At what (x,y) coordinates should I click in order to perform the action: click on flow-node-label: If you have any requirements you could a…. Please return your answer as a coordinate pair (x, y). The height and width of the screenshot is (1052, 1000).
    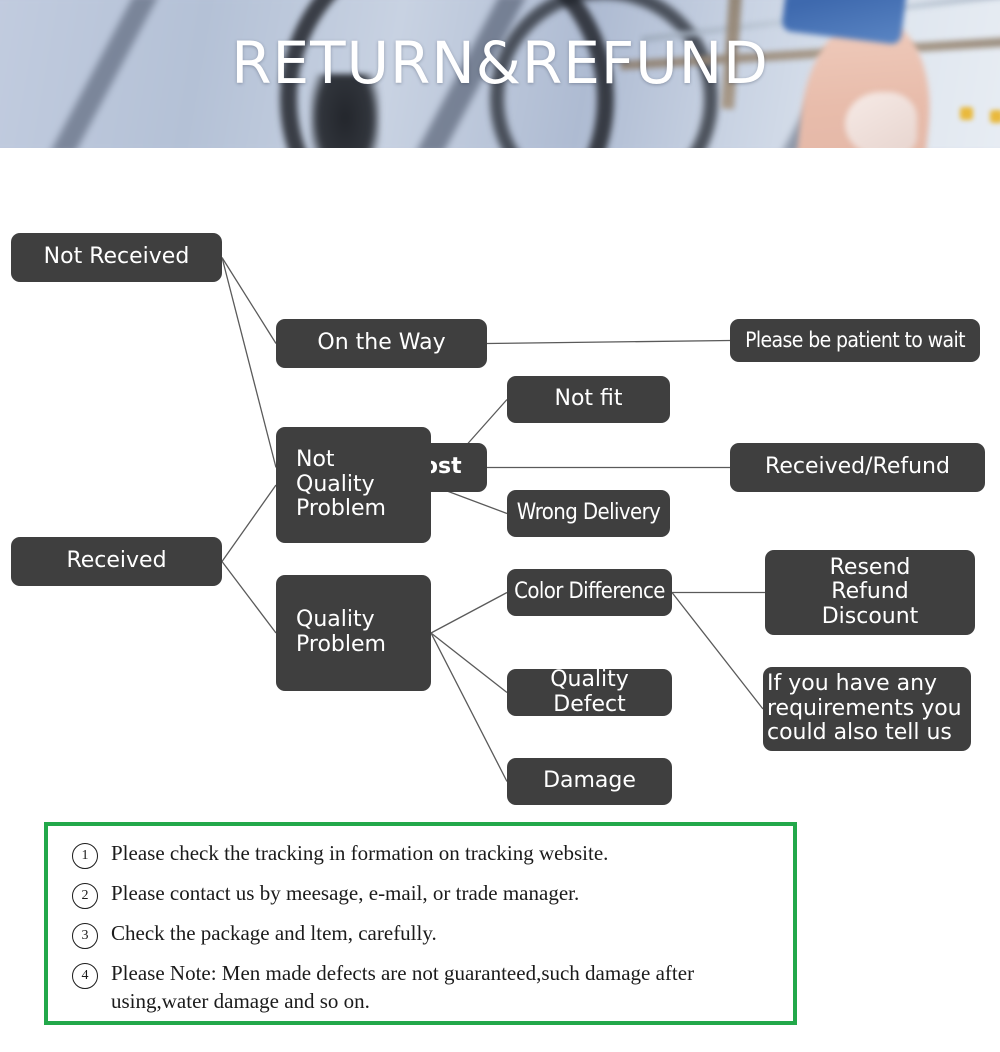
    Looking at the image, I should click on (864, 708).